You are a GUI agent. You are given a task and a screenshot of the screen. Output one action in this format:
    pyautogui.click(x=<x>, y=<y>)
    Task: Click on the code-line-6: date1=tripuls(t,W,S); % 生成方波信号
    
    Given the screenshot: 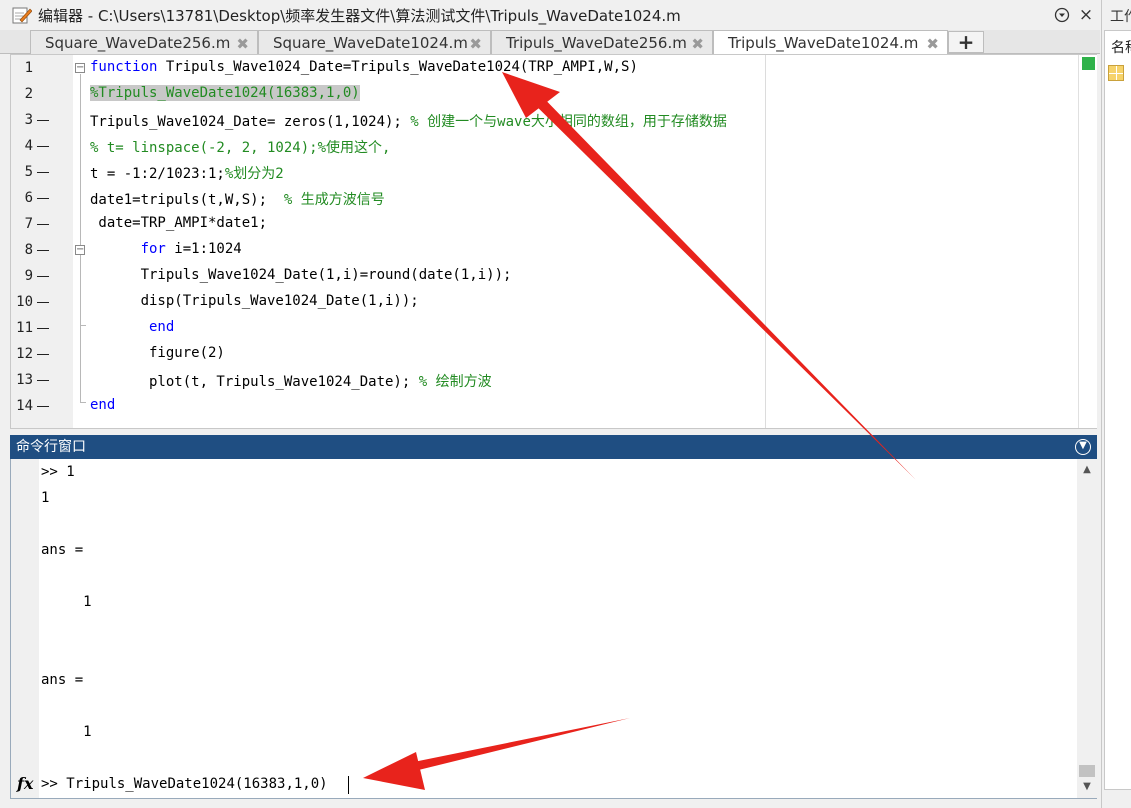 What is the action you would take?
    pyautogui.click(x=237, y=199)
    